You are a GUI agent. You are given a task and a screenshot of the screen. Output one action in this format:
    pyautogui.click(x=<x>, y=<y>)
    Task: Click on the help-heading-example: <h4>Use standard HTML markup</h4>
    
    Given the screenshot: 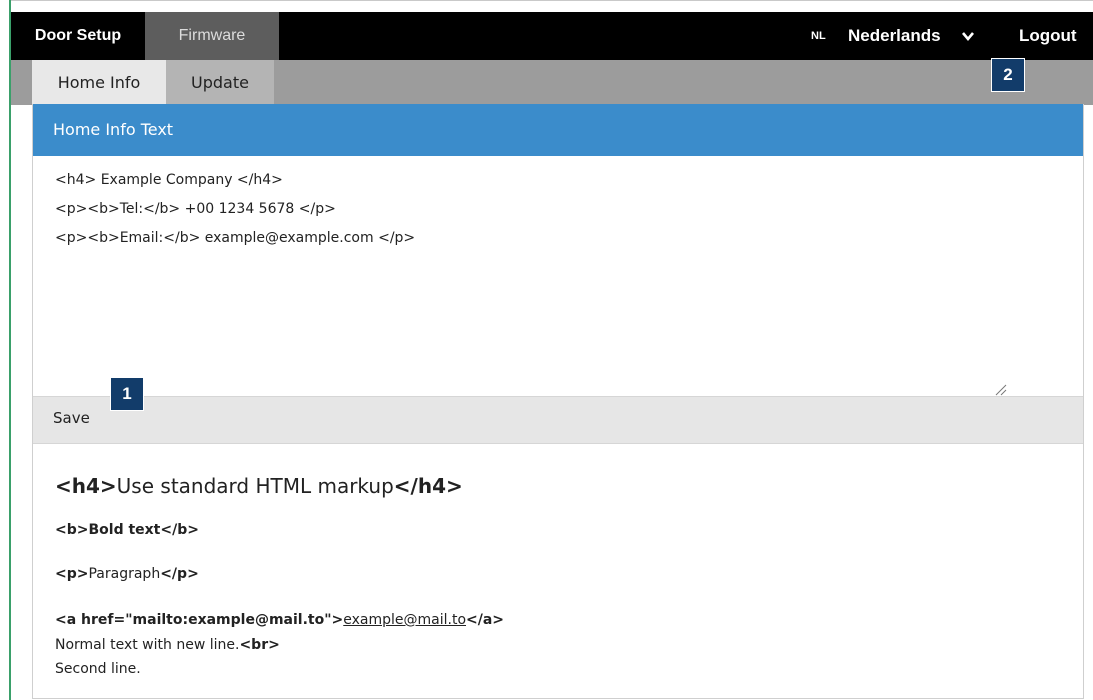 What is the action you would take?
    pyautogui.click(x=259, y=486)
    